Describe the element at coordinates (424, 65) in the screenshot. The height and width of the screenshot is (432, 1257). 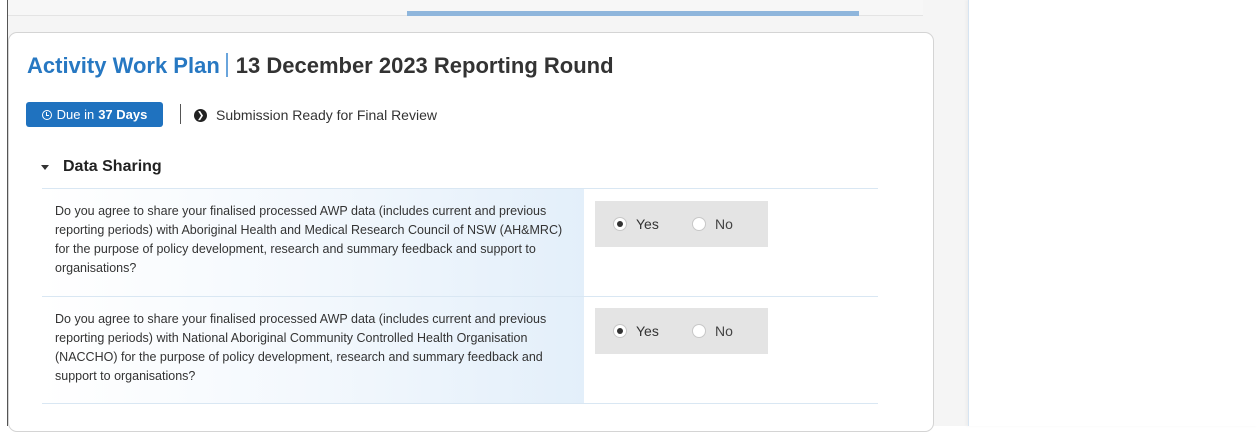
I see `title-reporting-round: 13 December 2023 Reporting Round` at that location.